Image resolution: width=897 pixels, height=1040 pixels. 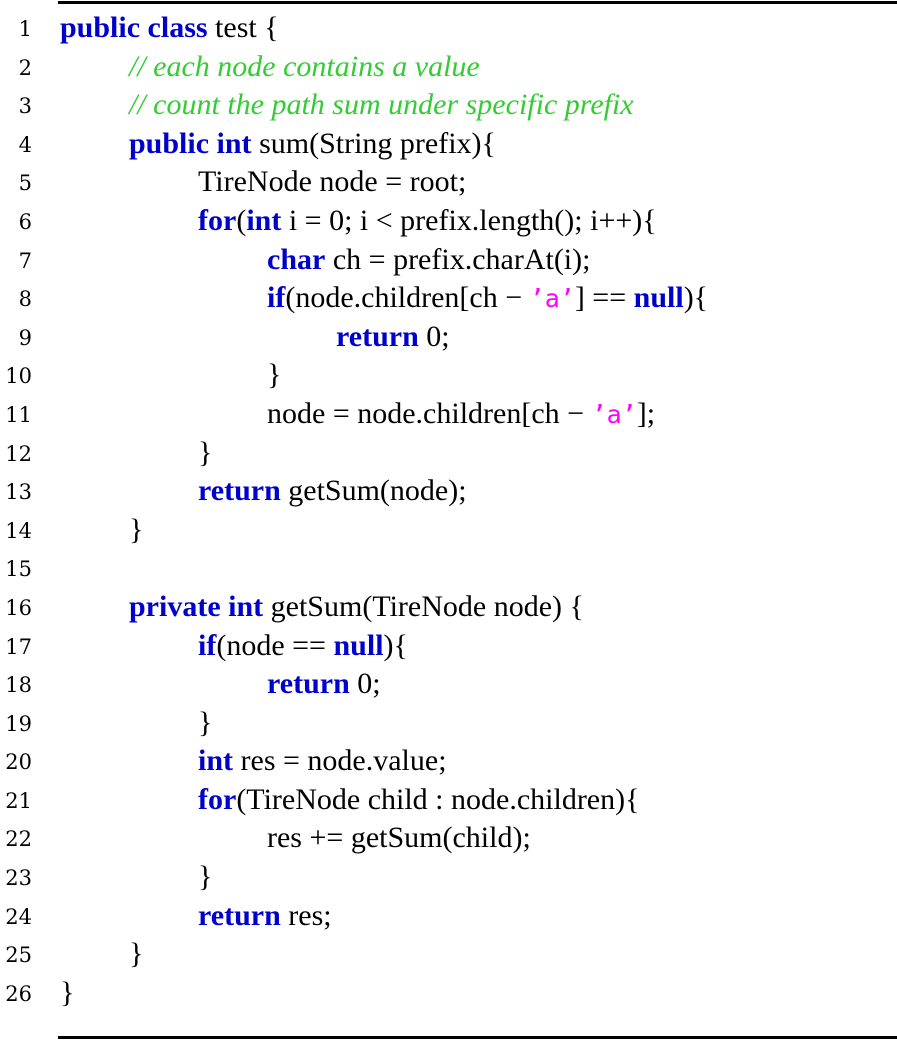 I want to click on code-line: 7 char ch = prefix.charAt(i);, so click(x=448, y=259).